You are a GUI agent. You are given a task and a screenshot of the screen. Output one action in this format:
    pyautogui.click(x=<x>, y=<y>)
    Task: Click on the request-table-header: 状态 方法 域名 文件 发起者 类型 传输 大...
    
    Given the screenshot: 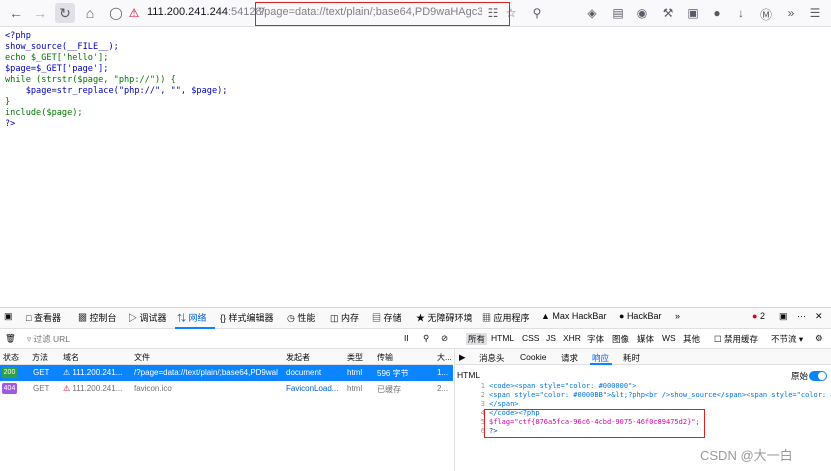 What is the action you would take?
    pyautogui.click(x=226, y=357)
    